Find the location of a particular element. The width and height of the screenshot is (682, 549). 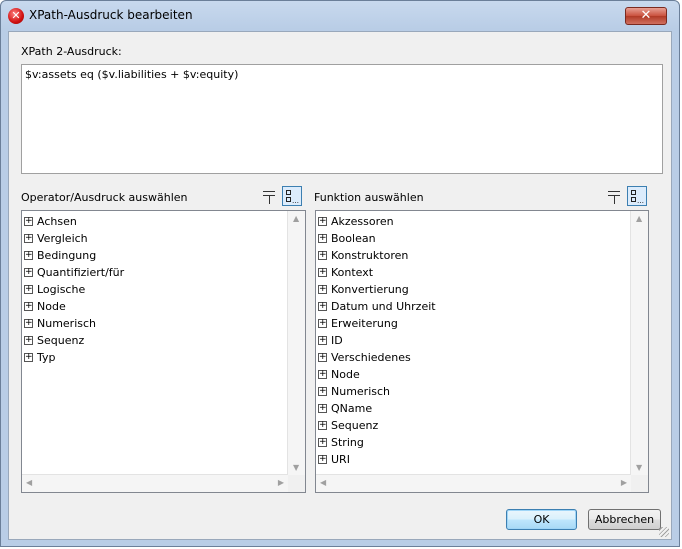

operator-item-label: Numerisch is located at coordinates (67, 323).